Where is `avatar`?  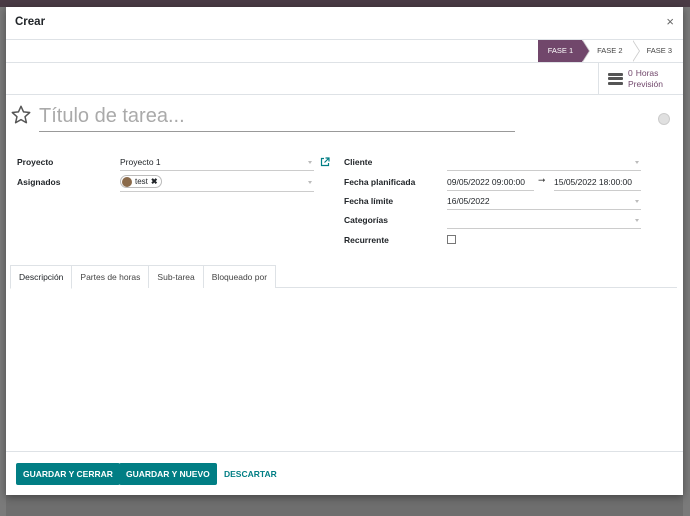 avatar is located at coordinates (127, 181).